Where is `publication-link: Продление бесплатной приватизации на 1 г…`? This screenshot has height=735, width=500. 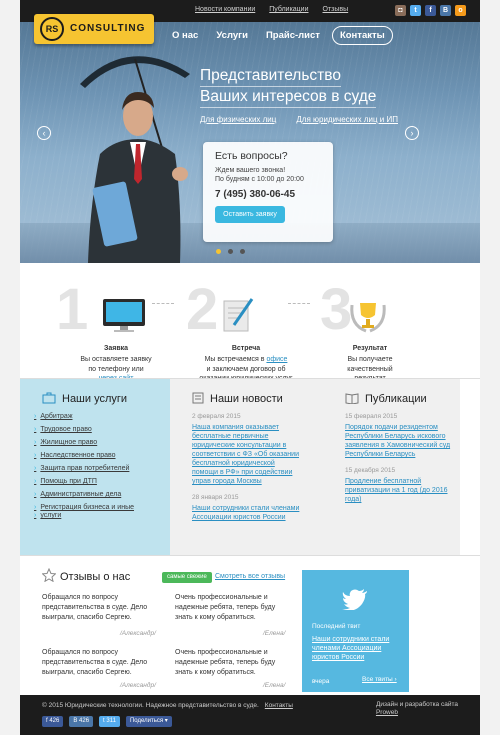
publication-link: Продление бесплатной приватизации на 1 г… is located at coordinates (397, 490).